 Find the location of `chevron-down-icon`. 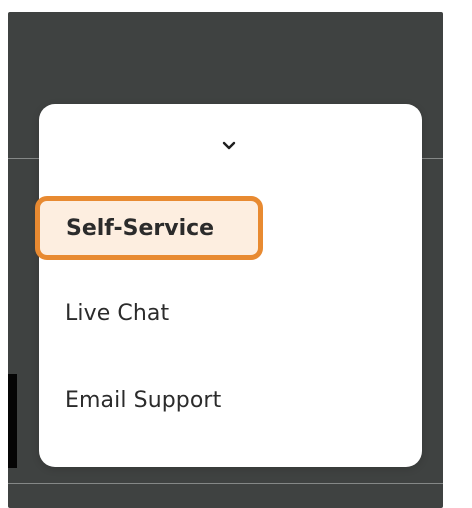

chevron-down-icon is located at coordinates (229, 146).